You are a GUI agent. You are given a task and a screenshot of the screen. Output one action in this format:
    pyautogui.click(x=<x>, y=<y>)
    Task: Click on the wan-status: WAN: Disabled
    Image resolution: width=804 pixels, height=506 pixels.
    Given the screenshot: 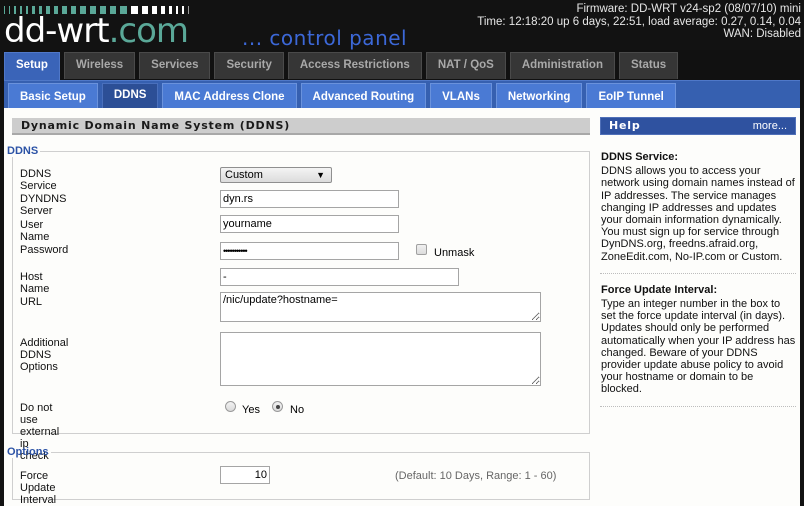 What is the action you would take?
    pyautogui.click(x=762, y=34)
    